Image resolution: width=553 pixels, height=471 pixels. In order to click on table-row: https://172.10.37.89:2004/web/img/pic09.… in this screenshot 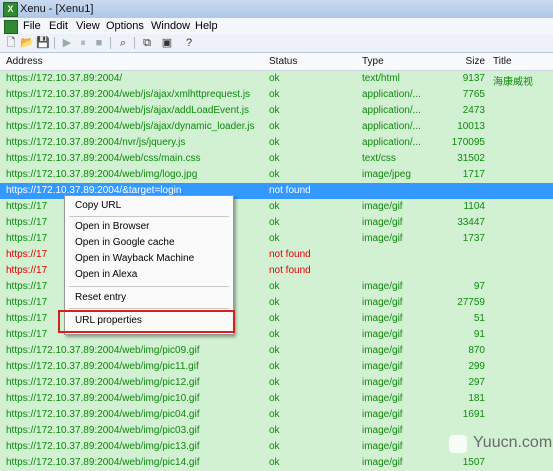, I will do `click(276, 351)`.